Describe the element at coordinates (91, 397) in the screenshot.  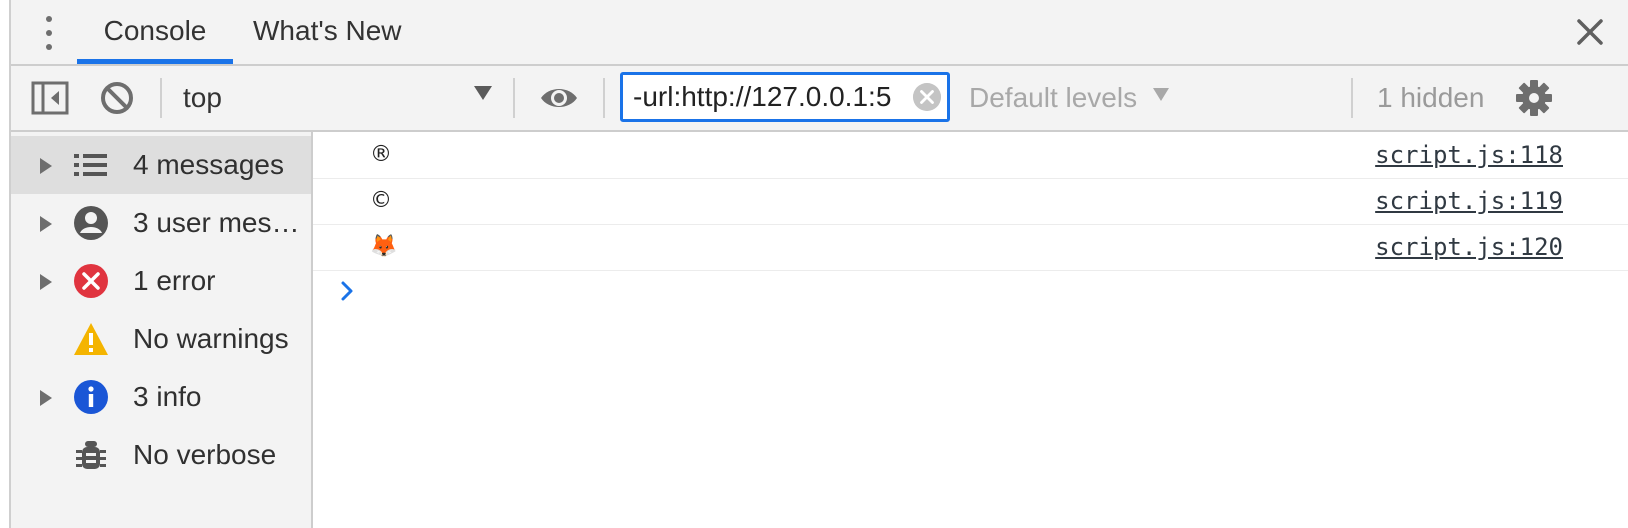
I see `info-icon` at that location.